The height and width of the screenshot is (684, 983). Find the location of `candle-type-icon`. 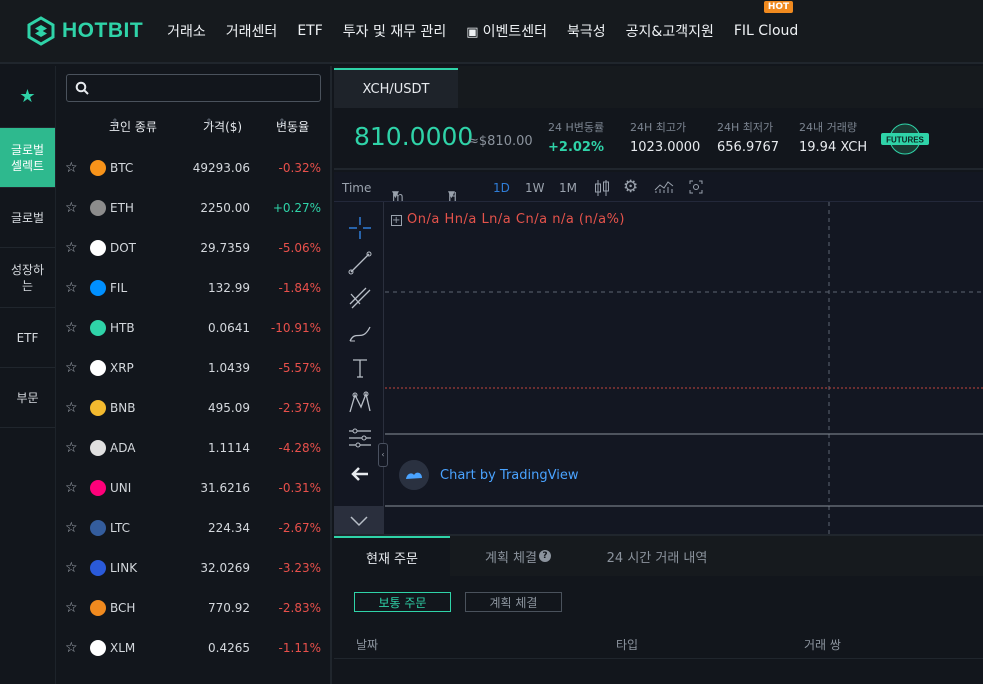

candle-type-icon is located at coordinates (602, 188).